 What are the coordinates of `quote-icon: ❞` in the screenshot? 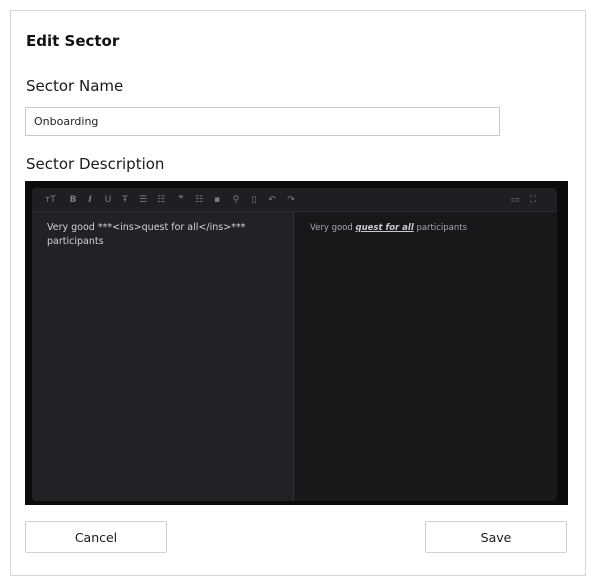 It's located at (181, 200).